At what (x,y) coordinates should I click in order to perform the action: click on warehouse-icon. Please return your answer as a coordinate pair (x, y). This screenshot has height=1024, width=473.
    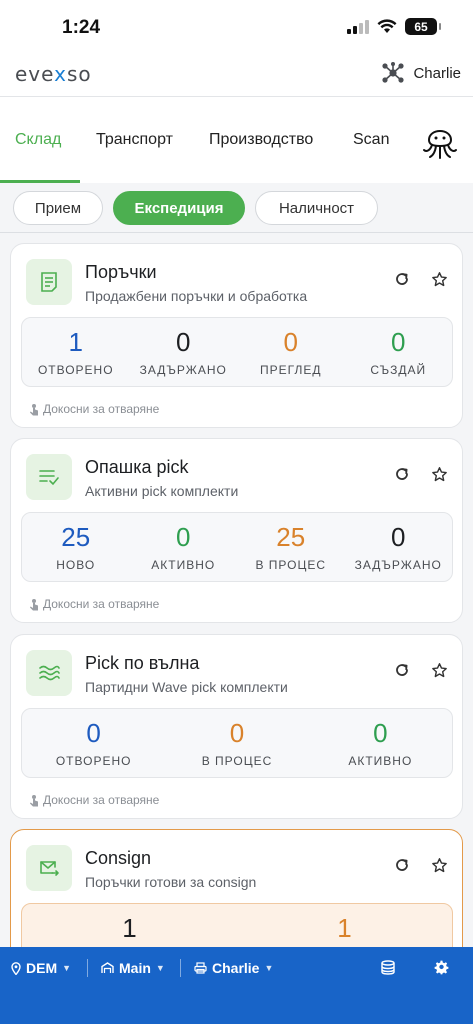
    Looking at the image, I should click on (107, 967).